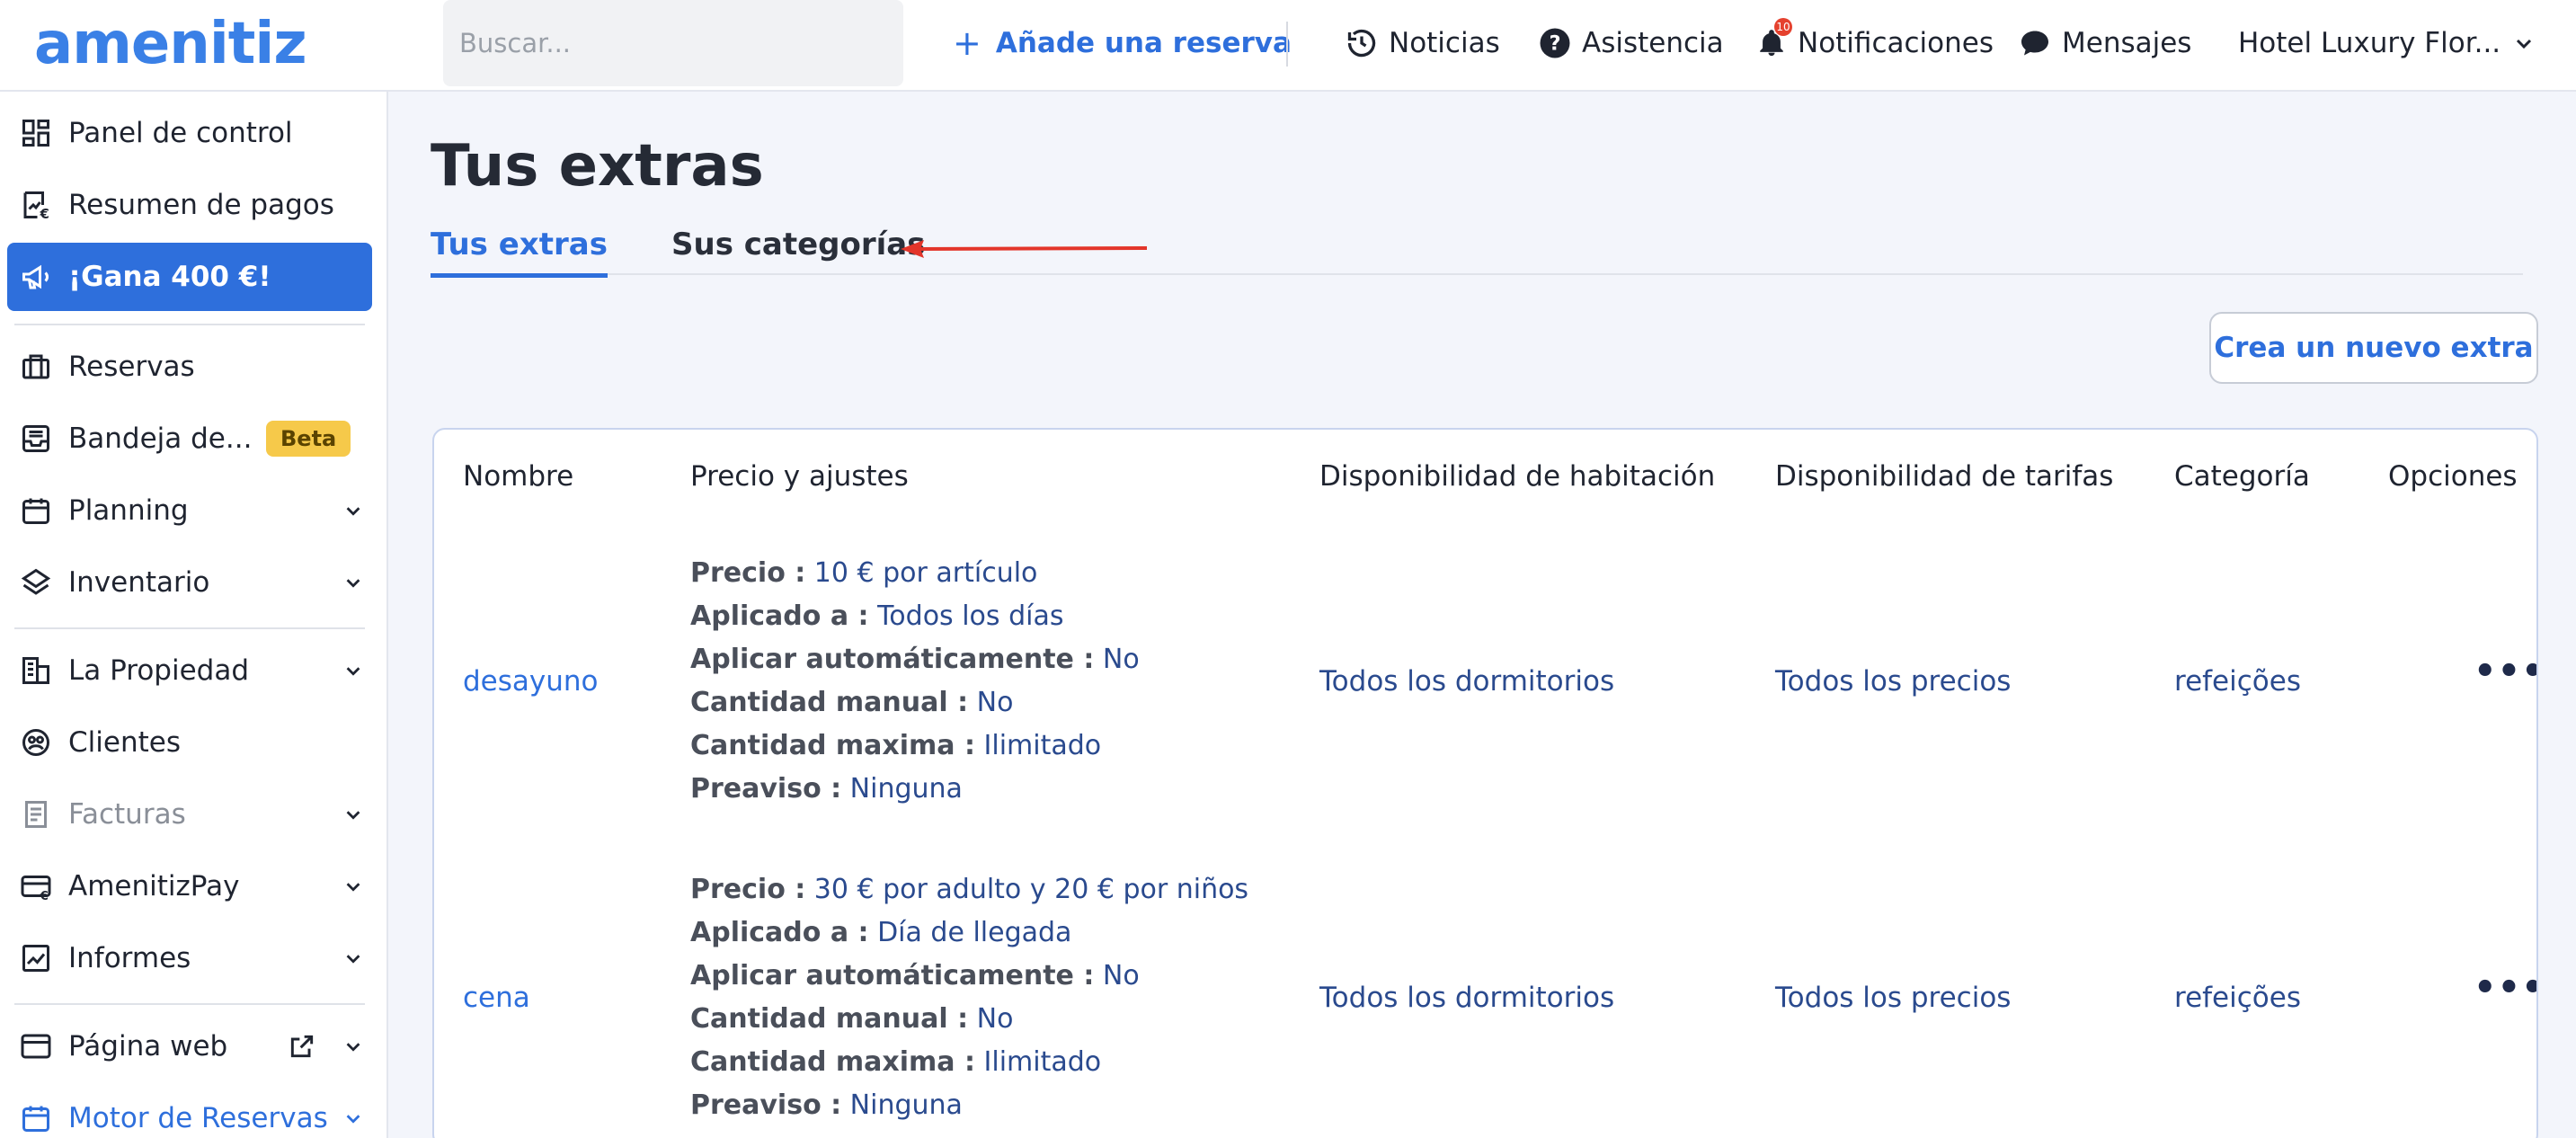  I want to click on category-value: refeições, so click(2237, 682).